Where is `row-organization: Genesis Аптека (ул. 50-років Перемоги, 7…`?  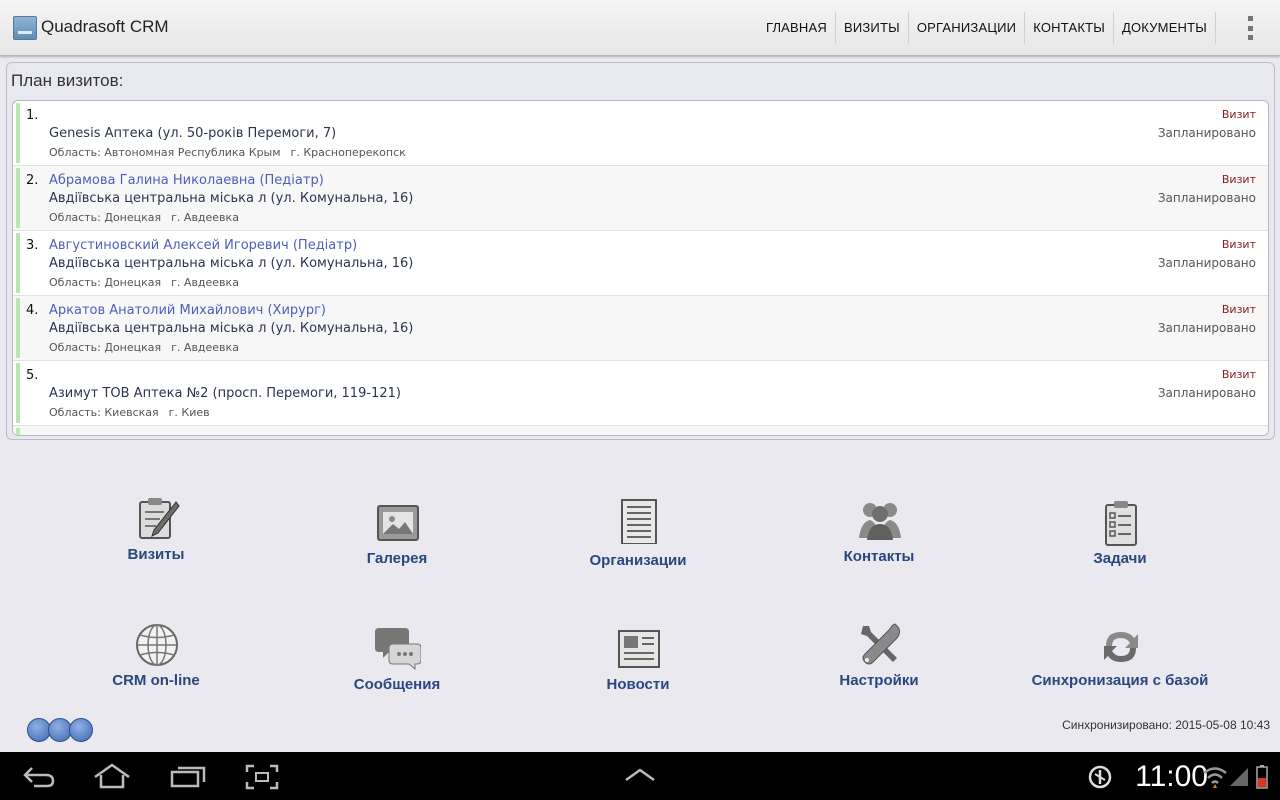 row-organization: Genesis Аптека (ул. 50-років Перемоги, 7… is located at coordinates (193, 133).